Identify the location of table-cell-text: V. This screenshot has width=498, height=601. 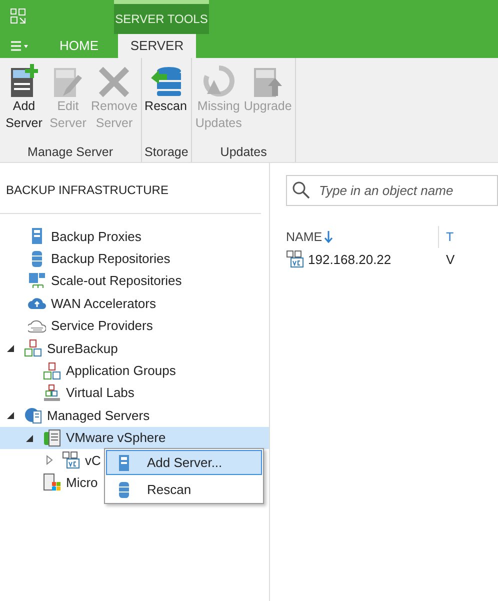
(450, 259).